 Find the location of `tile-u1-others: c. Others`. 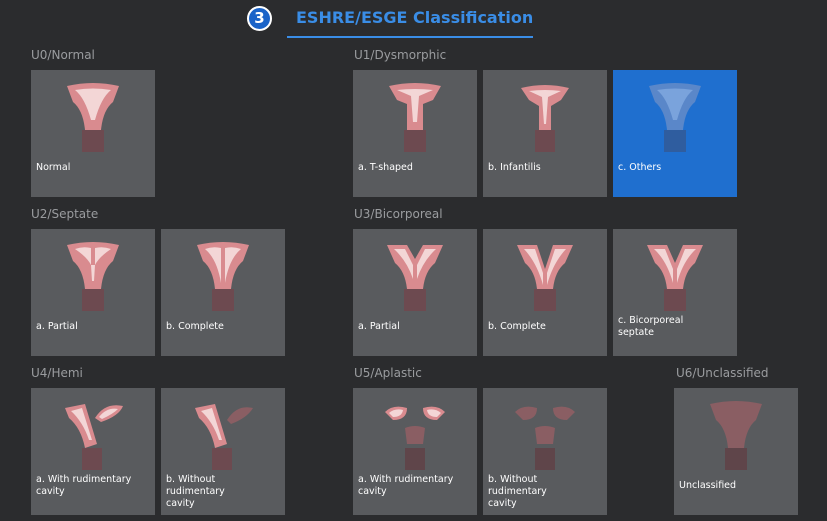

tile-u1-others: c. Others is located at coordinates (675, 133).